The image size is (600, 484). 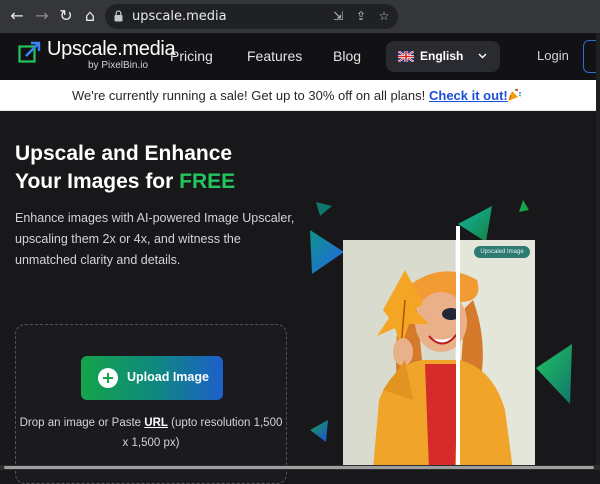 I want to click on hero-title-highlight: FREE, so click(x=207, y=181).